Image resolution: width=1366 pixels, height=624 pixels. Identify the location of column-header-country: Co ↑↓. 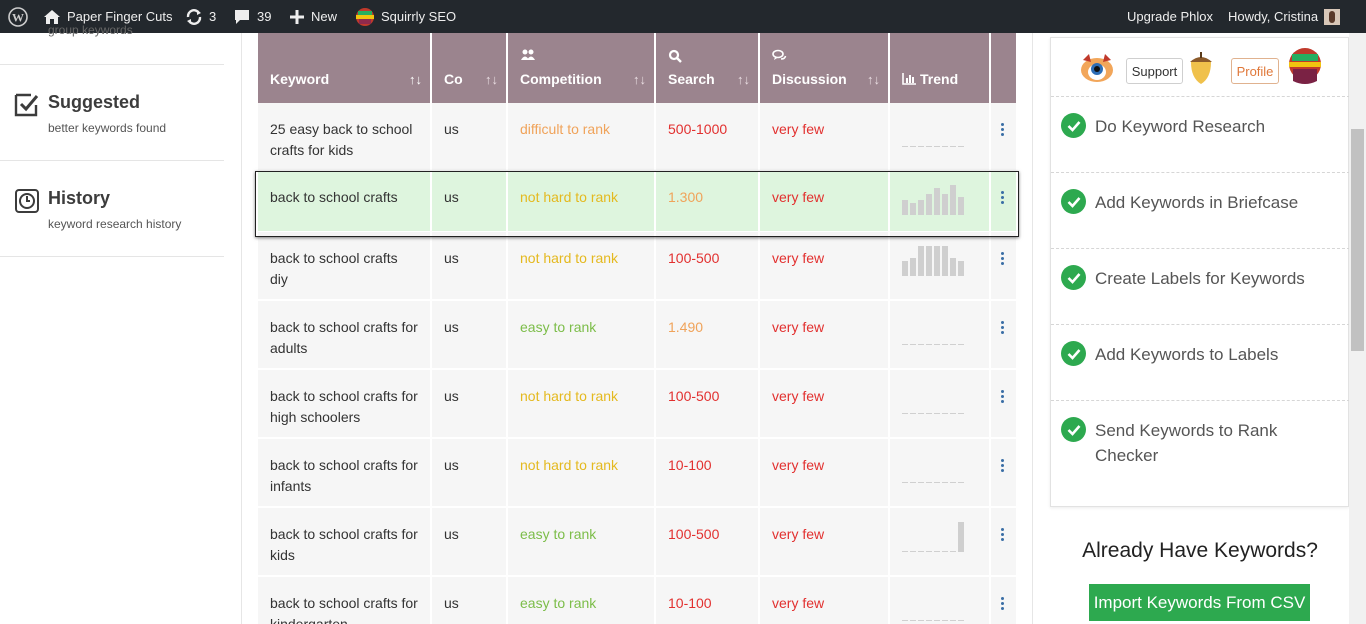
(469, 68).